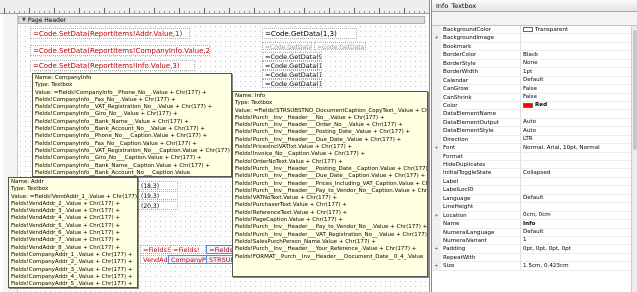 This screenshot has height=292, width=637. I want to click on property-row-dataelementname: DataElementName, so click(532, 114).